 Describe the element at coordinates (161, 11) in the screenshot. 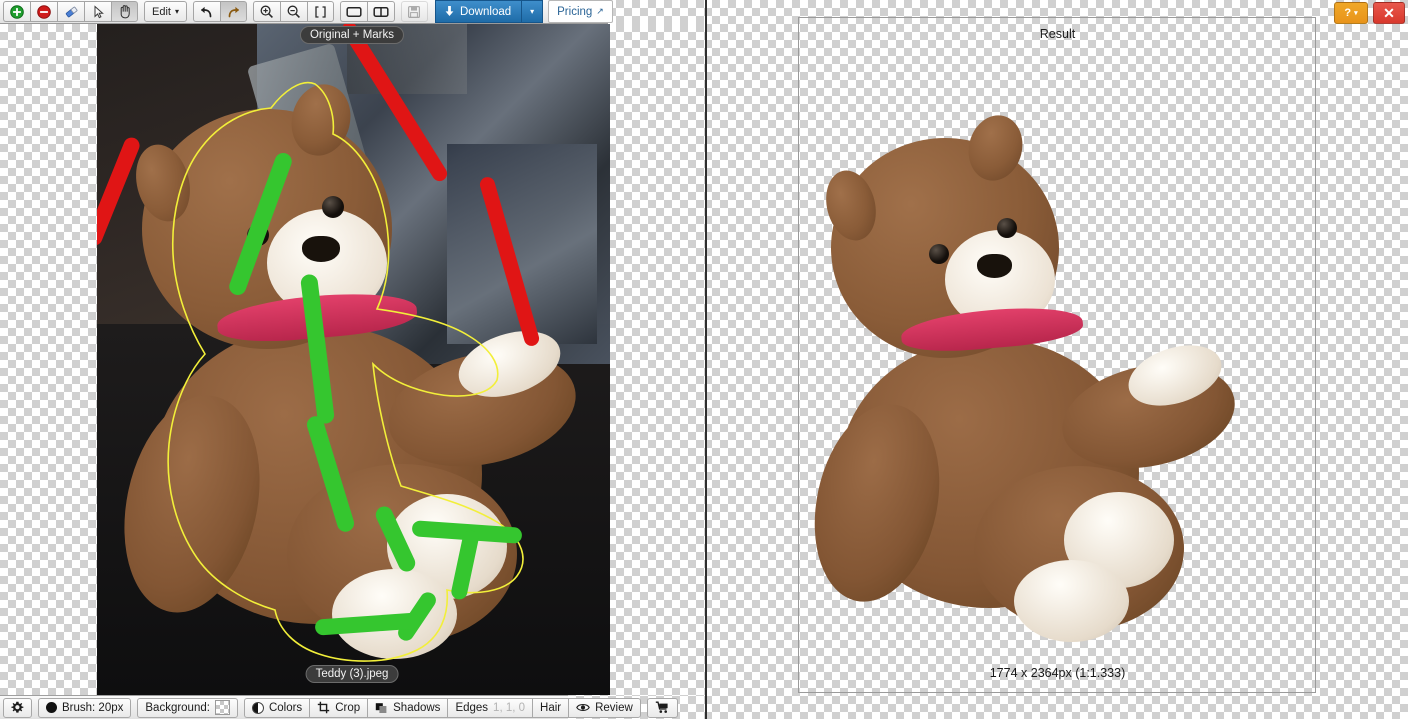

I see `edit-menu-label: Edit` at that location.